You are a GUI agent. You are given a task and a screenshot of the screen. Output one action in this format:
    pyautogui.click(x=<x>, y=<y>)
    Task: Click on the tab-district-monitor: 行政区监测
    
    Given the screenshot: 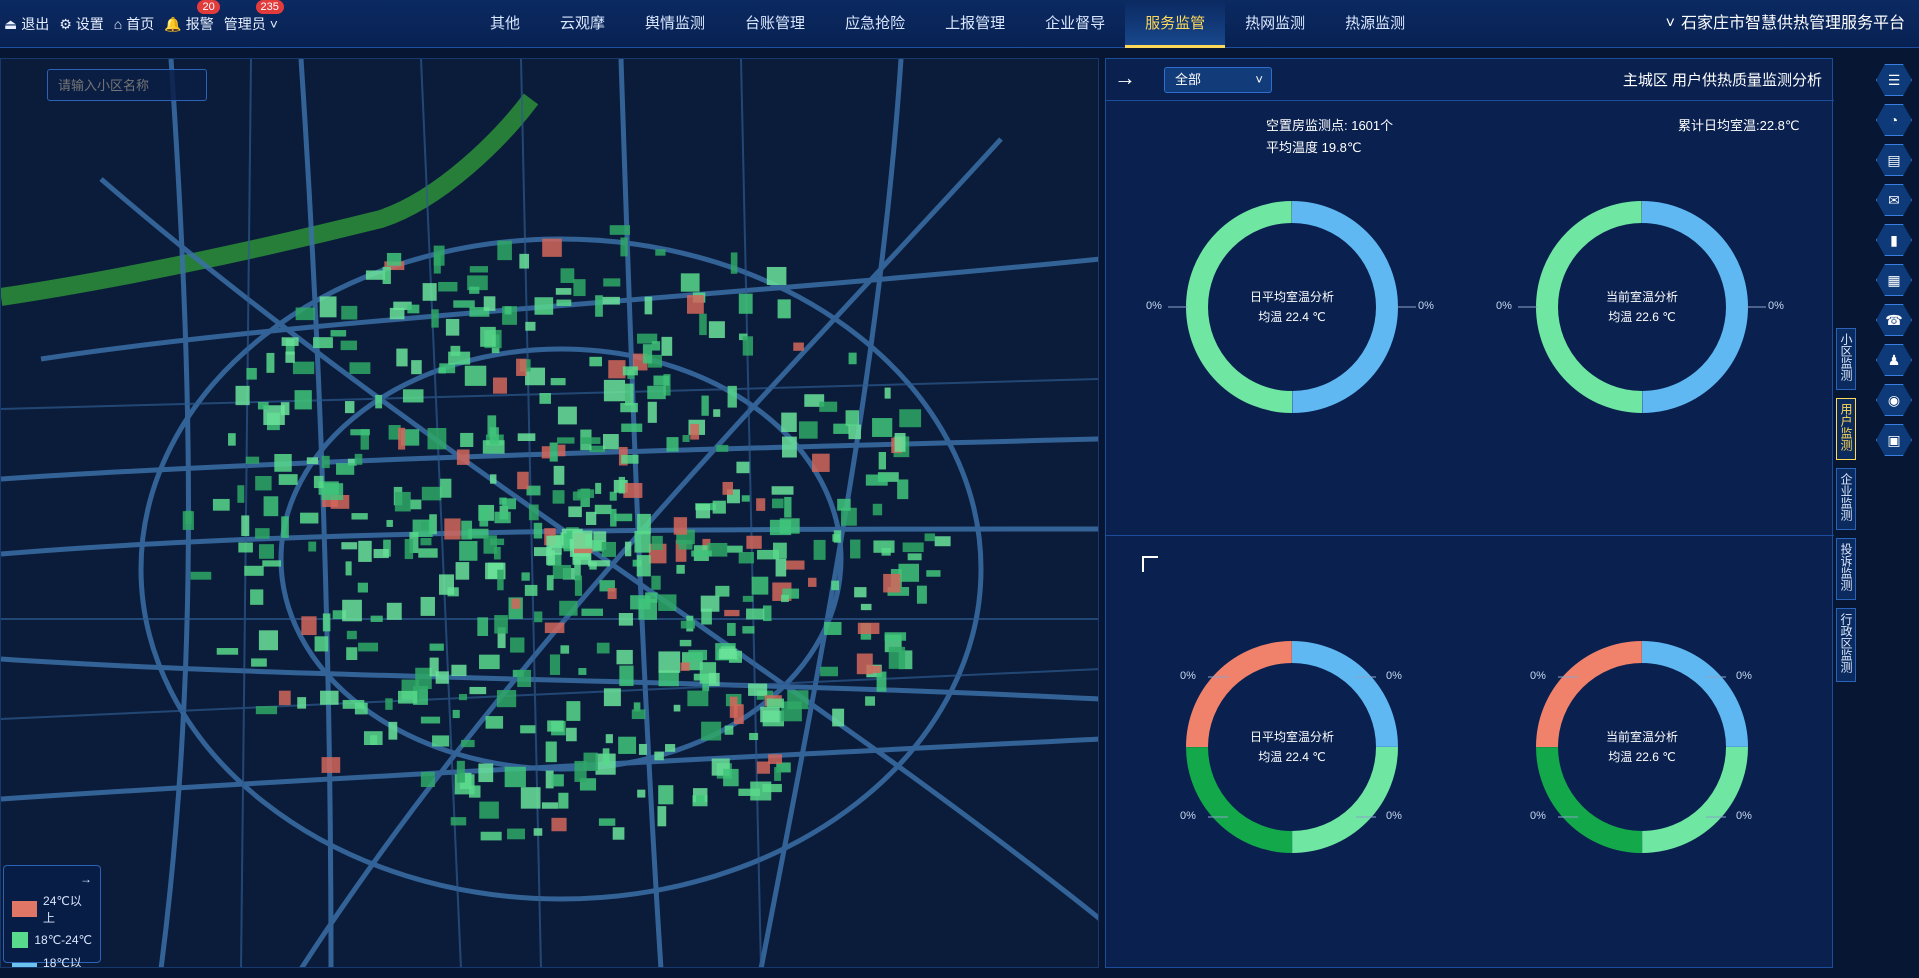 What is the action you would take?
    pyautogui.click(x=1846, y=645)
    